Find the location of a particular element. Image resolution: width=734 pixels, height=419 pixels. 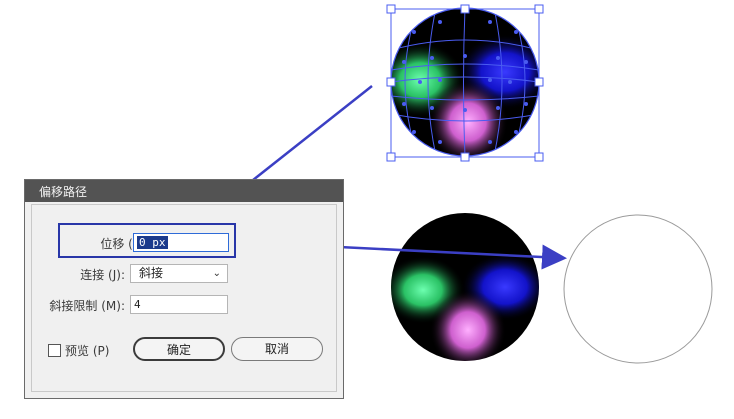

miter-limit-label: 斜接限制 (M): is located at coordinates (87, 306).